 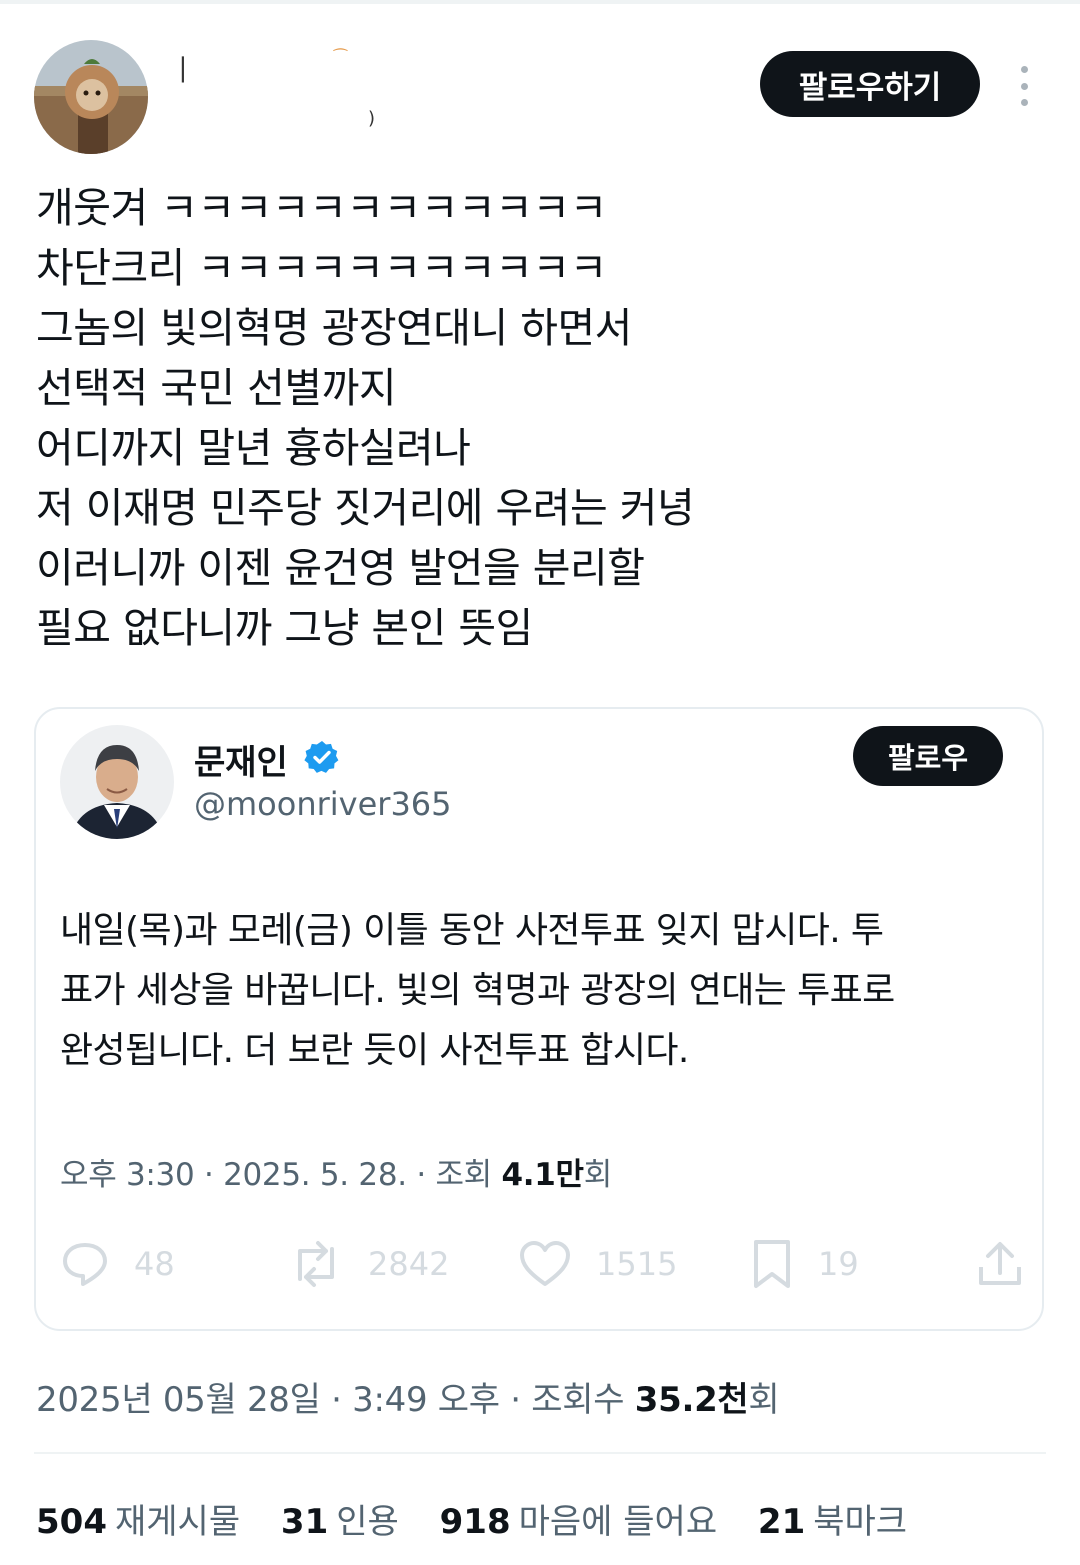 What do you see at coordinates (71, 1522) in the screenshot?
I see `reposts-count: 504` at bounding box center [71, 1522].